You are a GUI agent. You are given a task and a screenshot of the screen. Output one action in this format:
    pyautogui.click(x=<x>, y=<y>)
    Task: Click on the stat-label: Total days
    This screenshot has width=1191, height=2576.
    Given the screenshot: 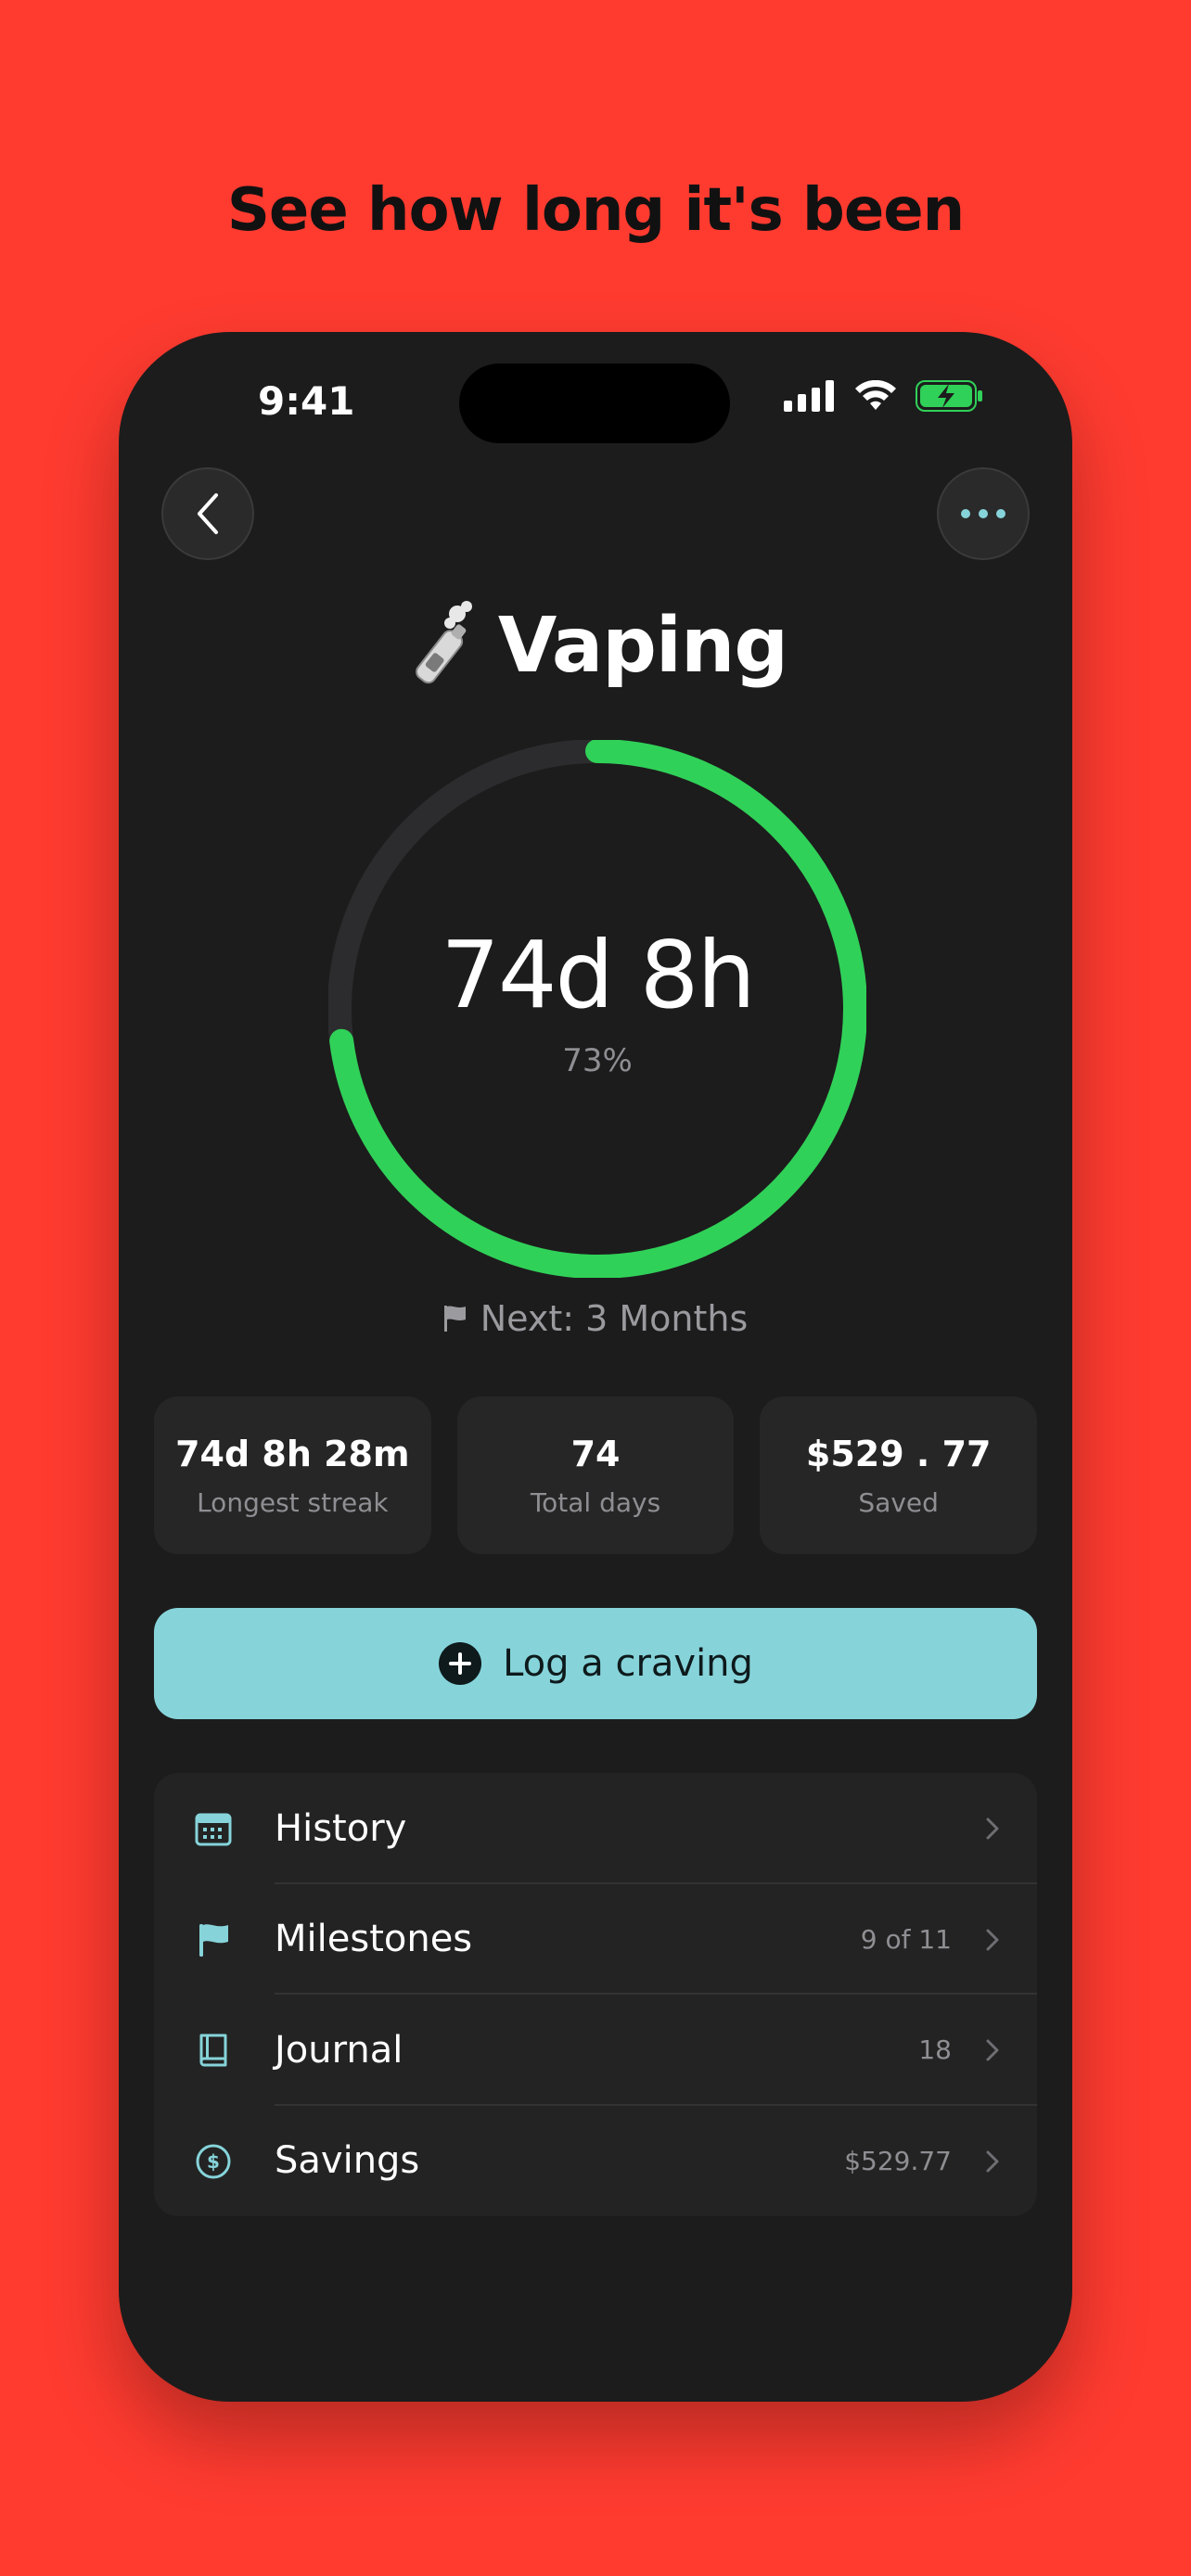 What is the action you would take?
    pyautogui.click(x=595, y=1502)
    